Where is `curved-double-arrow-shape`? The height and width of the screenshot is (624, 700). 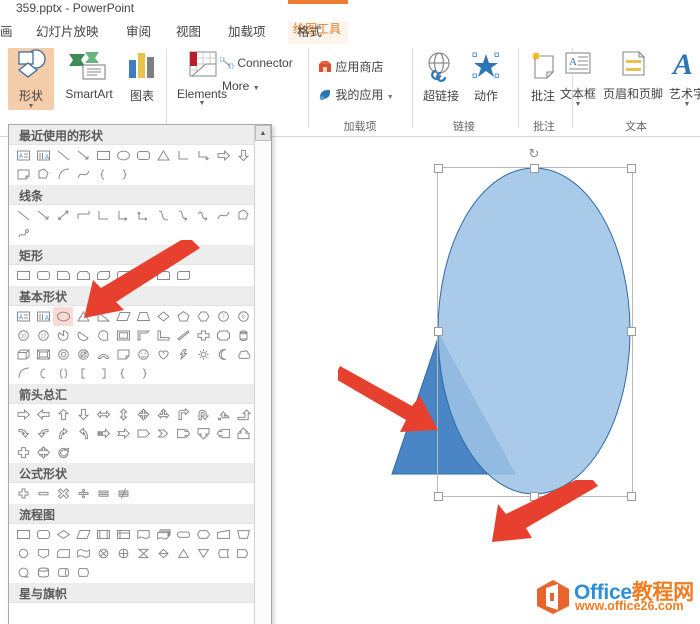 curved-double-arrow-shape is located at coordinates (203, 215).